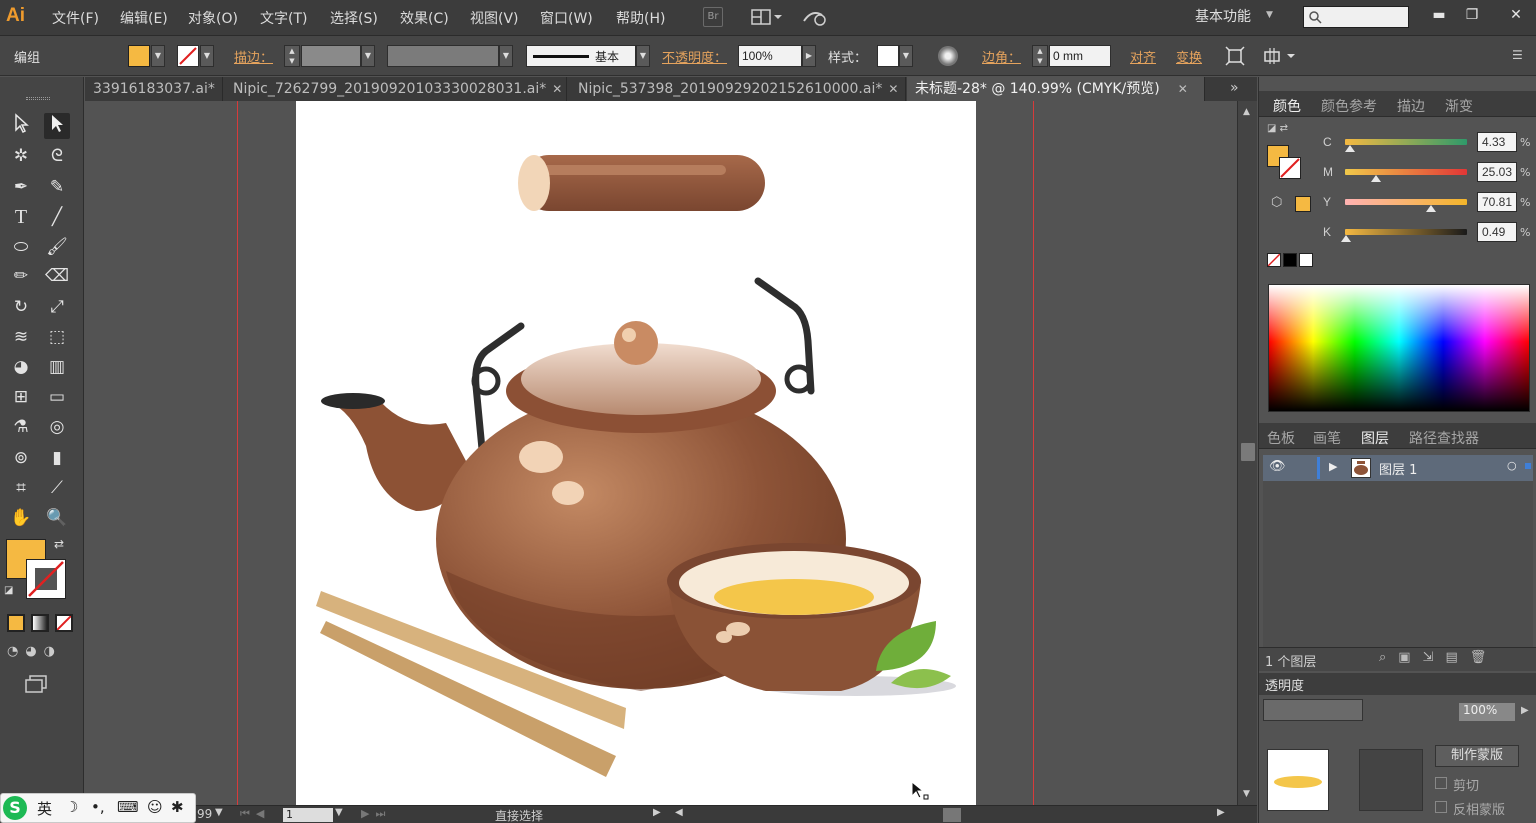 The image size is (1536, 823). What do you see at coordinates (1246, 112) in the screenshot?
I see `scroll-up-icon: ▲` at bounding box center [1246, 112].